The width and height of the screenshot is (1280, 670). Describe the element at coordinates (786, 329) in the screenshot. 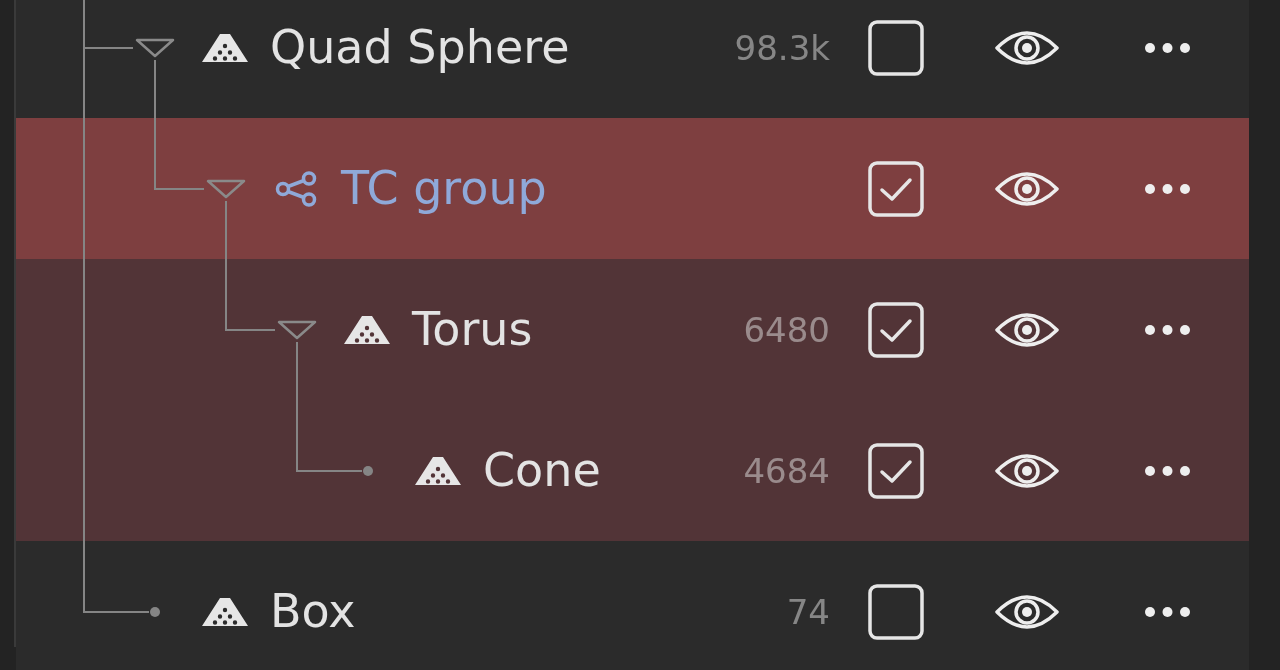

I see `polygon-count: 6480` at that location.